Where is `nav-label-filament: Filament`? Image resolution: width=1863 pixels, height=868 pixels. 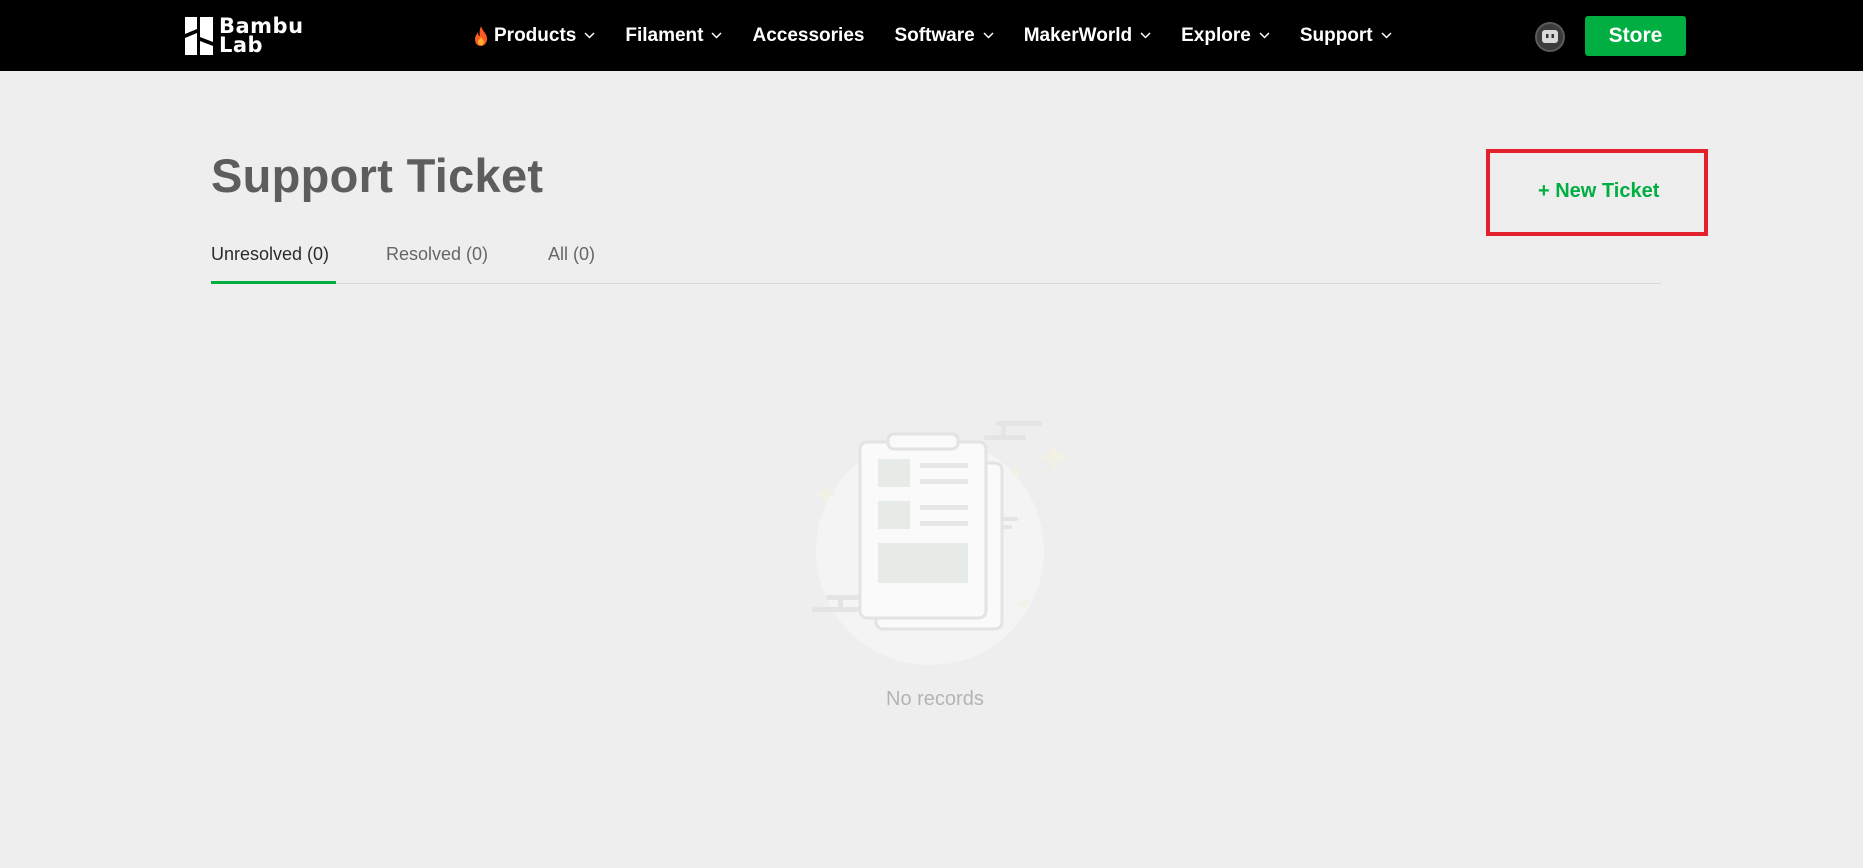 nav-label-filament: Filament is located at coordinates (664, 35).